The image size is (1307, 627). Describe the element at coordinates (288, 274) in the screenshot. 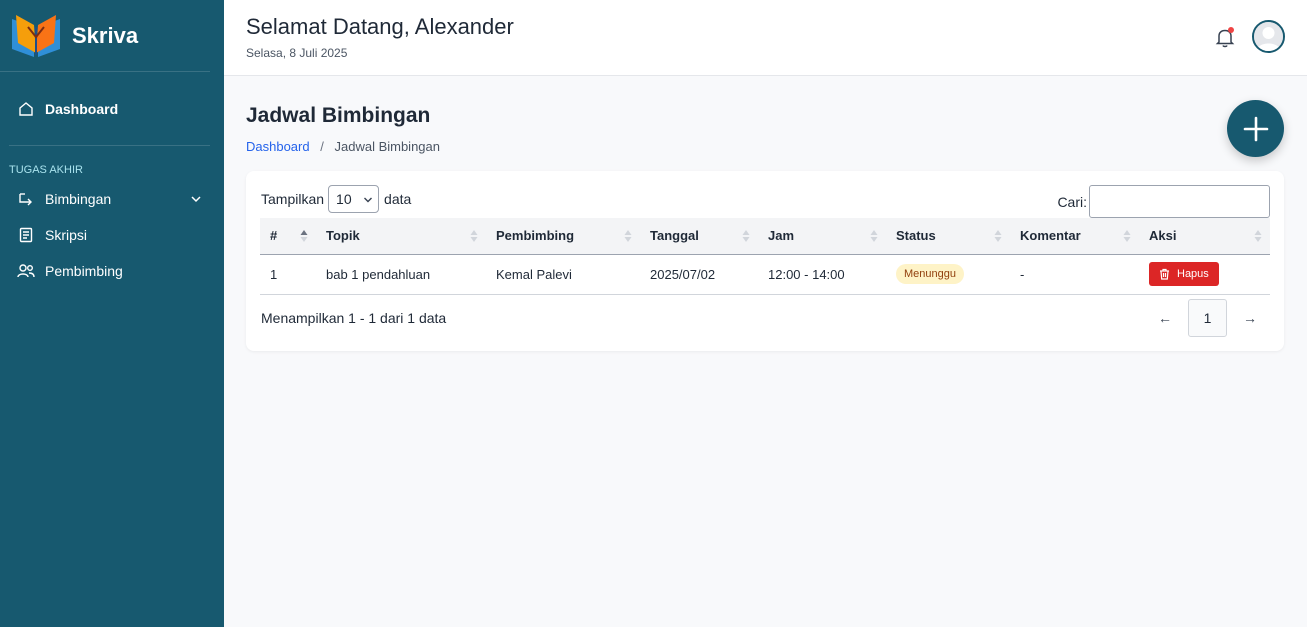

I see `cell-no: 1` at that location.